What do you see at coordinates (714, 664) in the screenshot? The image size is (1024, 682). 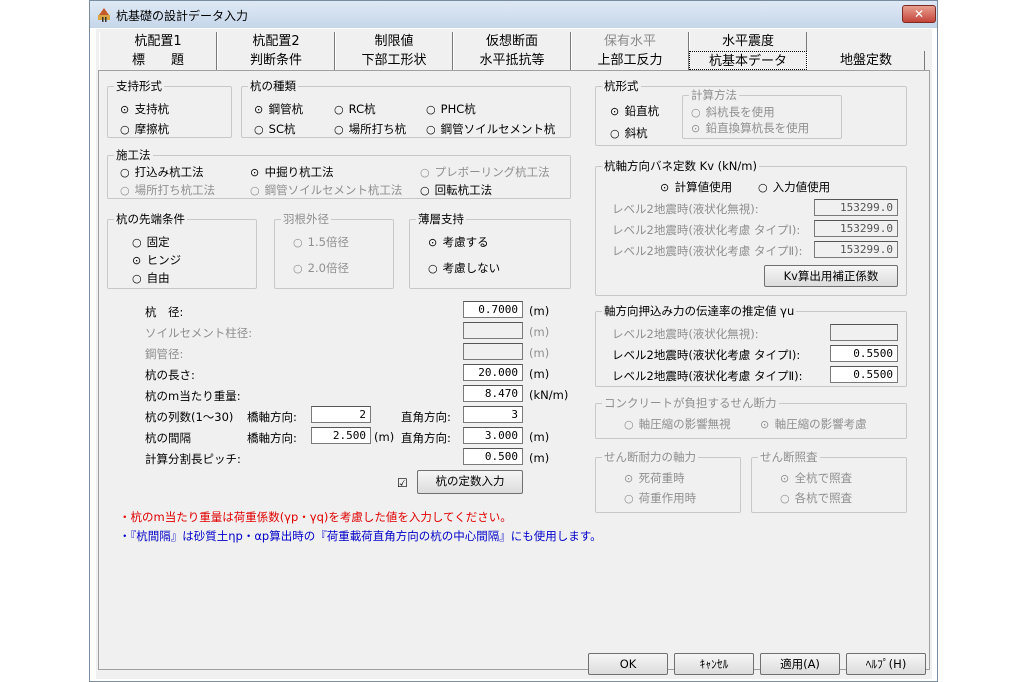 I see `cancel-button: ｷｬﾝｾﾙ` at bounding box center [714, 664].